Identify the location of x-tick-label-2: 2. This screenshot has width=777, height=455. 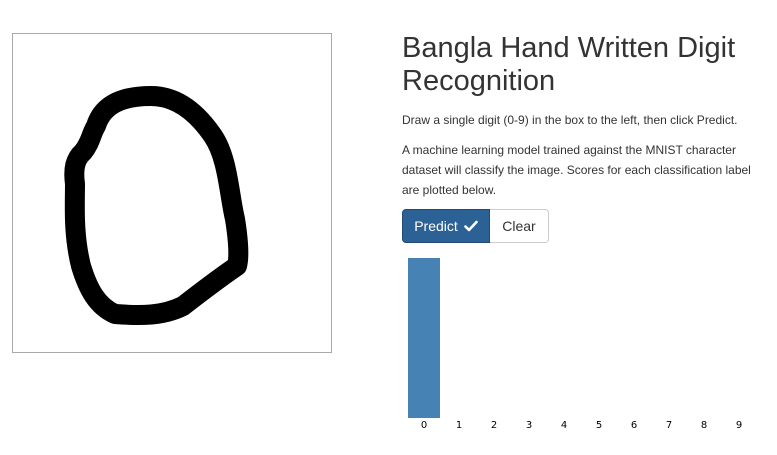
(494, 425).